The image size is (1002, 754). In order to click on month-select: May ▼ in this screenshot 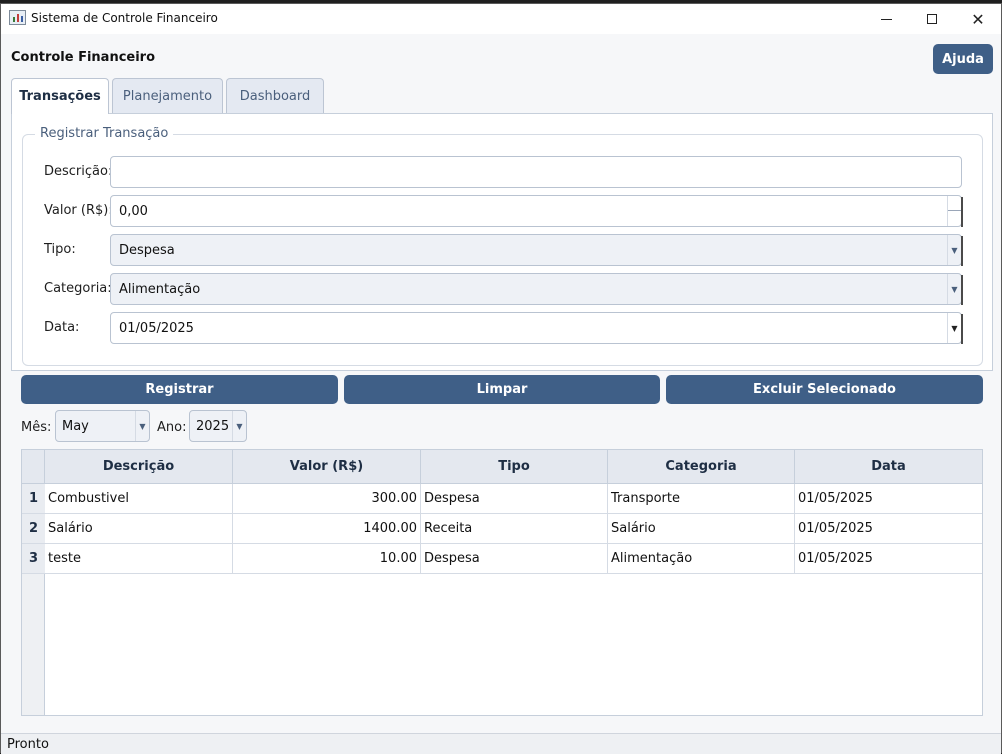, I will do `click(102, 426)`.